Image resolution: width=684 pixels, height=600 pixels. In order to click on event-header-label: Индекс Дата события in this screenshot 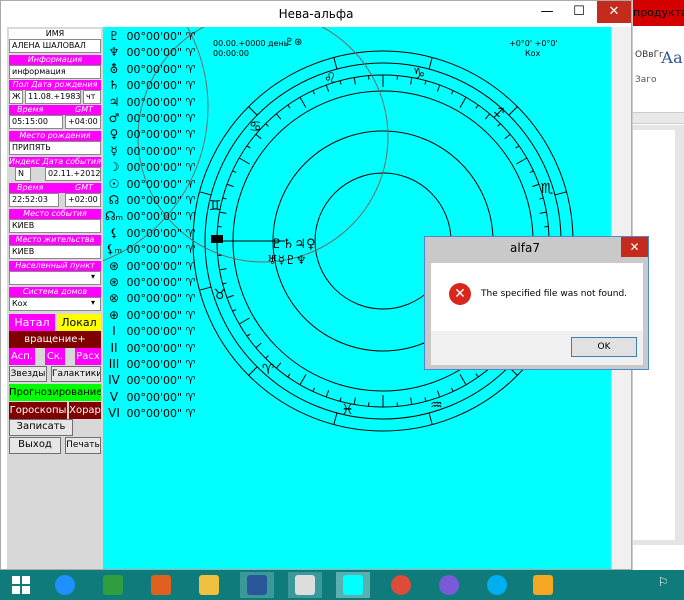, I will do `click(55, 162)`.